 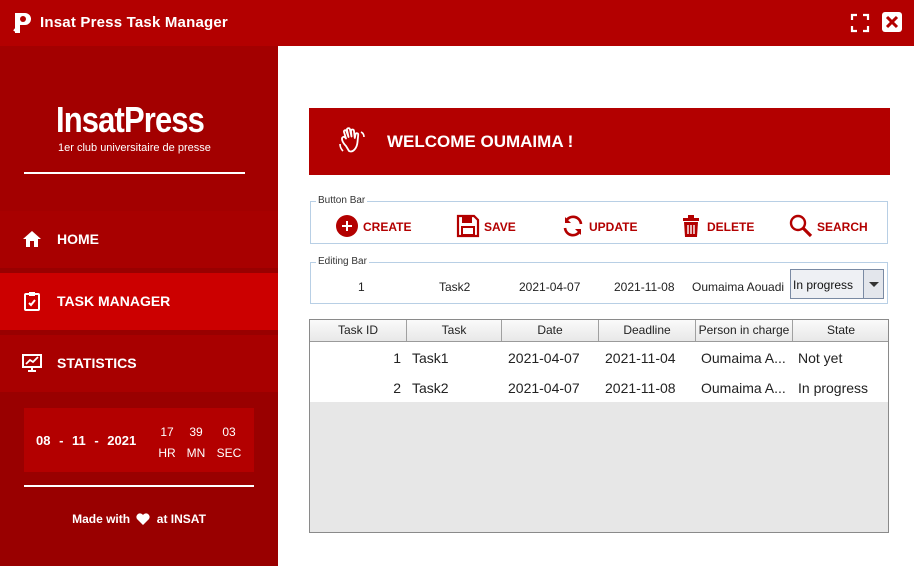 I want to click on button-bar-legend: Button Bar, so click(x=342, y=201).